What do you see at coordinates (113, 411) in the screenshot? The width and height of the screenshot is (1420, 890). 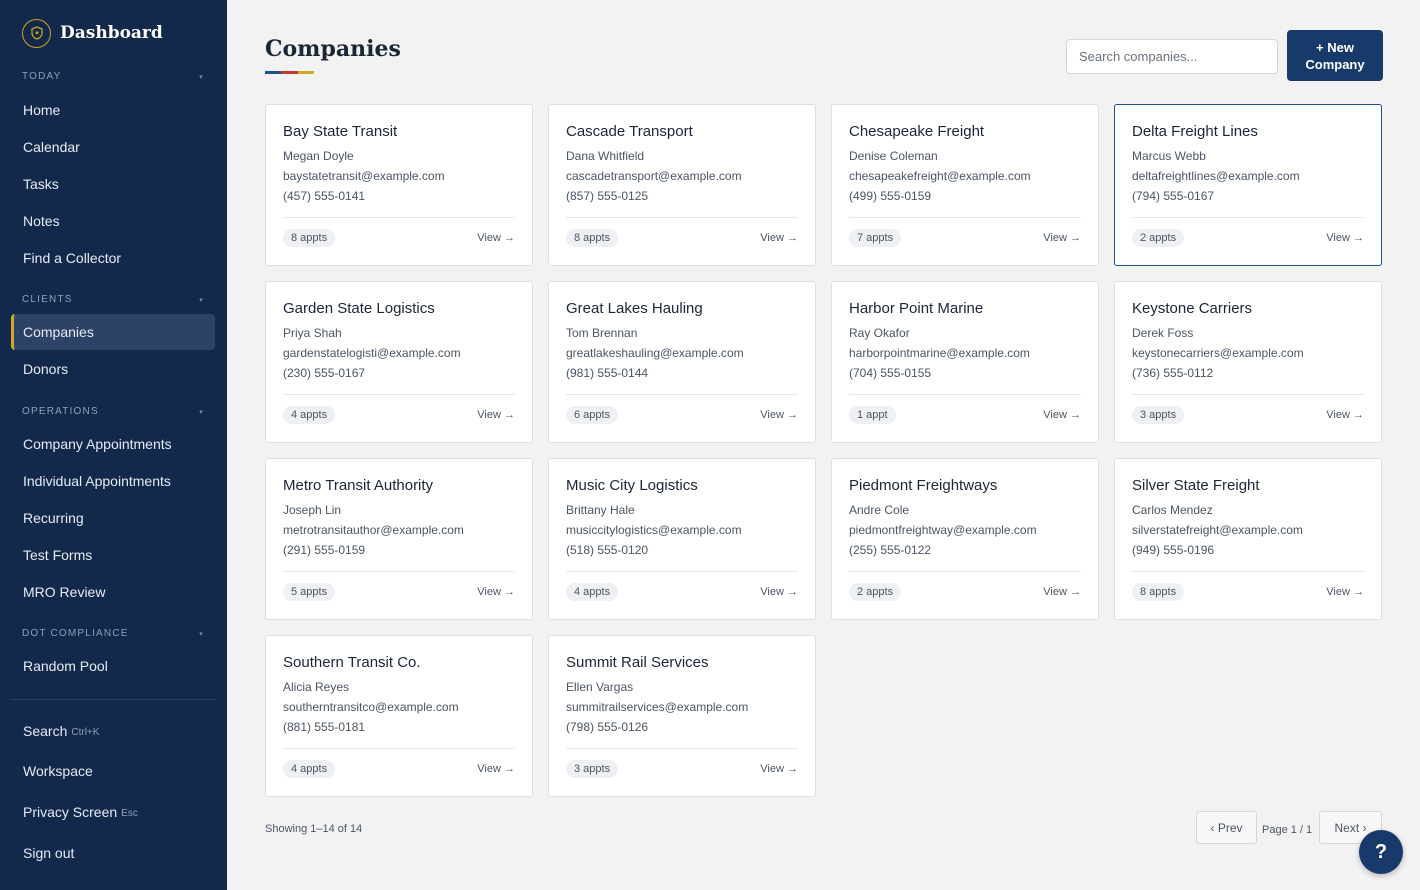 I see `section-operations: OPERATIONS ▾` at bounding box center [113, 411].